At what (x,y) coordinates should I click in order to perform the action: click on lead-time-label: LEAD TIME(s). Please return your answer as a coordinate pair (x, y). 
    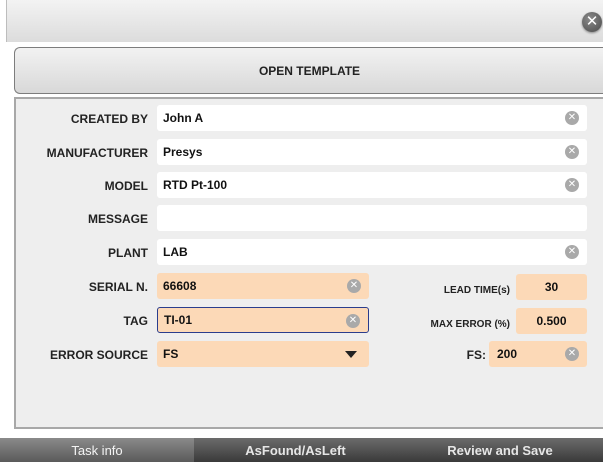
    Looking at the image, I should click on (476, 290).